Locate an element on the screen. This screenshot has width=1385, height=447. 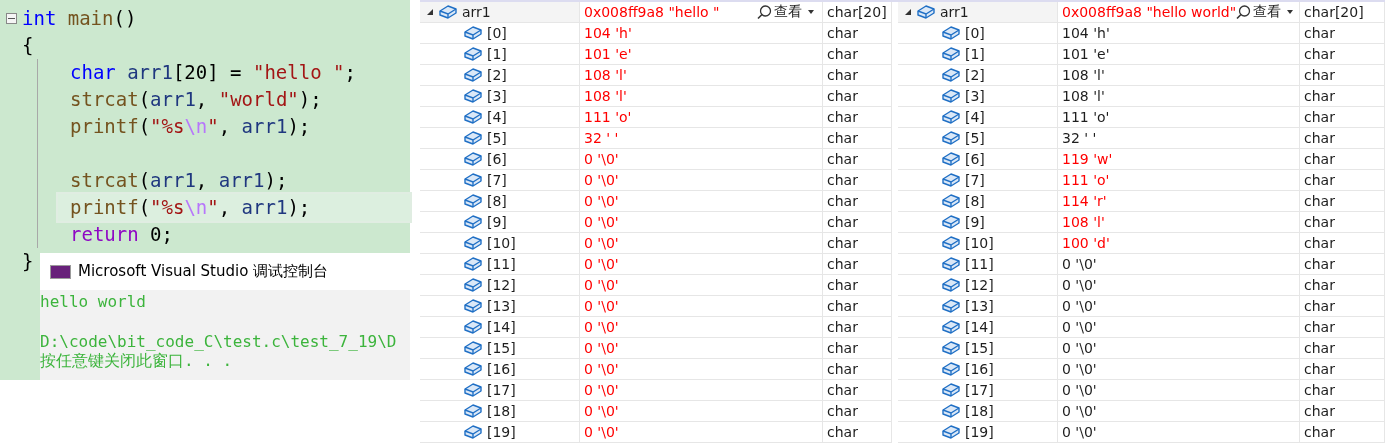
console-output-line: 按任意键关闭此窗口. . . is located at coordinates (137, 360).